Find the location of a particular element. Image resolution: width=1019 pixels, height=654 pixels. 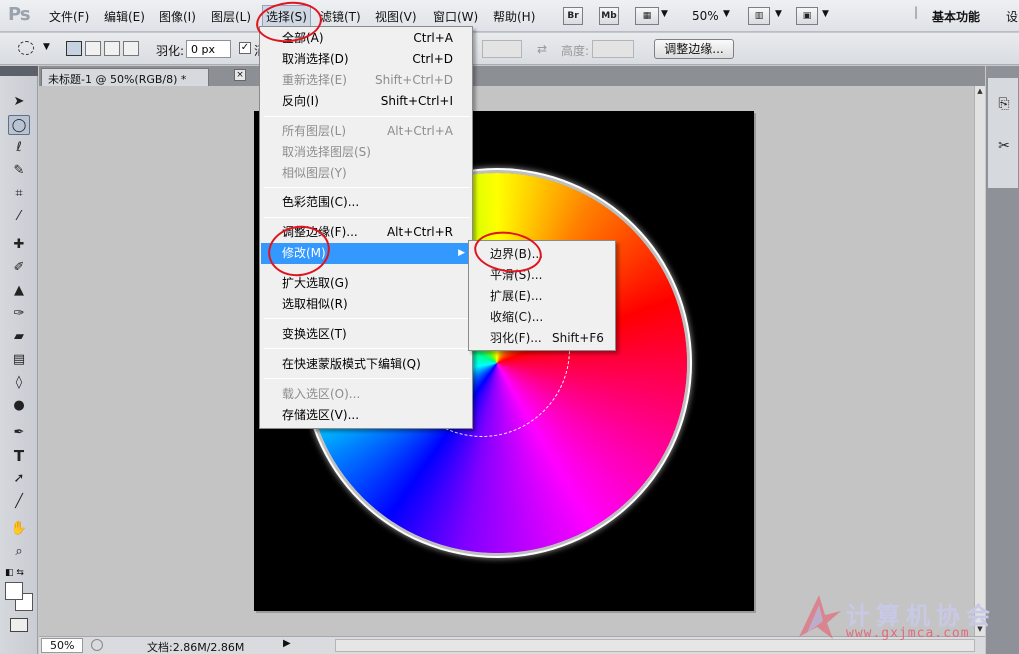

menu-item-label: 反向(I) is located at coordinates (300, 101).